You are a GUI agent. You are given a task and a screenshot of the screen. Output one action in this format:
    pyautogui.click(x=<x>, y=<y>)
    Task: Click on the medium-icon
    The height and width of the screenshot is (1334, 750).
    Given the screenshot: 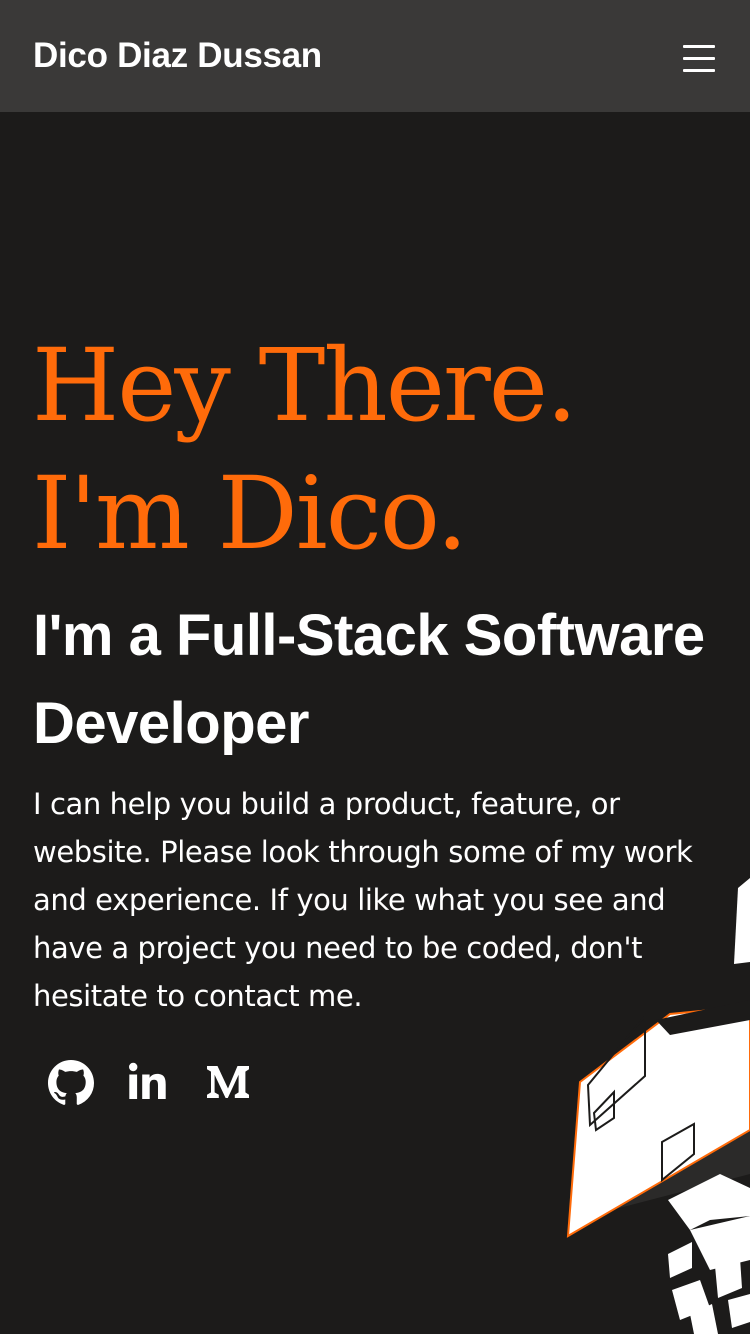 What is the action you would take?
    pyautogui.click(x=228, y=1082)
    